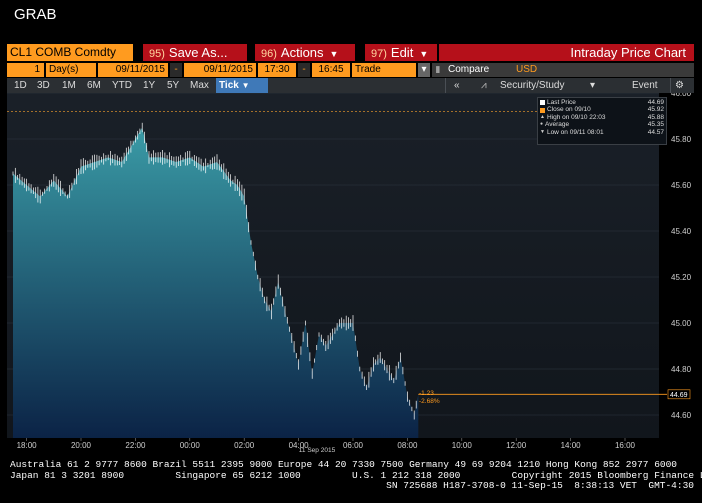  Describe the element at coordinates (679, 395) in the screenshot. I see `last-price-tag: 44.69` at that location.